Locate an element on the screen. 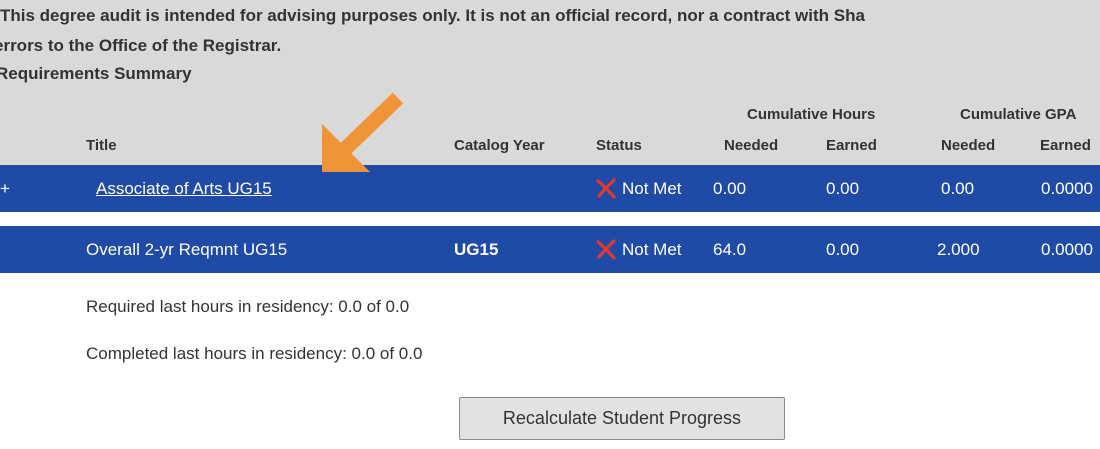 The width and height of the screenshot is (1100, 449). gpa-needed-cell: 0.00 is located at coordinates (958, 188).